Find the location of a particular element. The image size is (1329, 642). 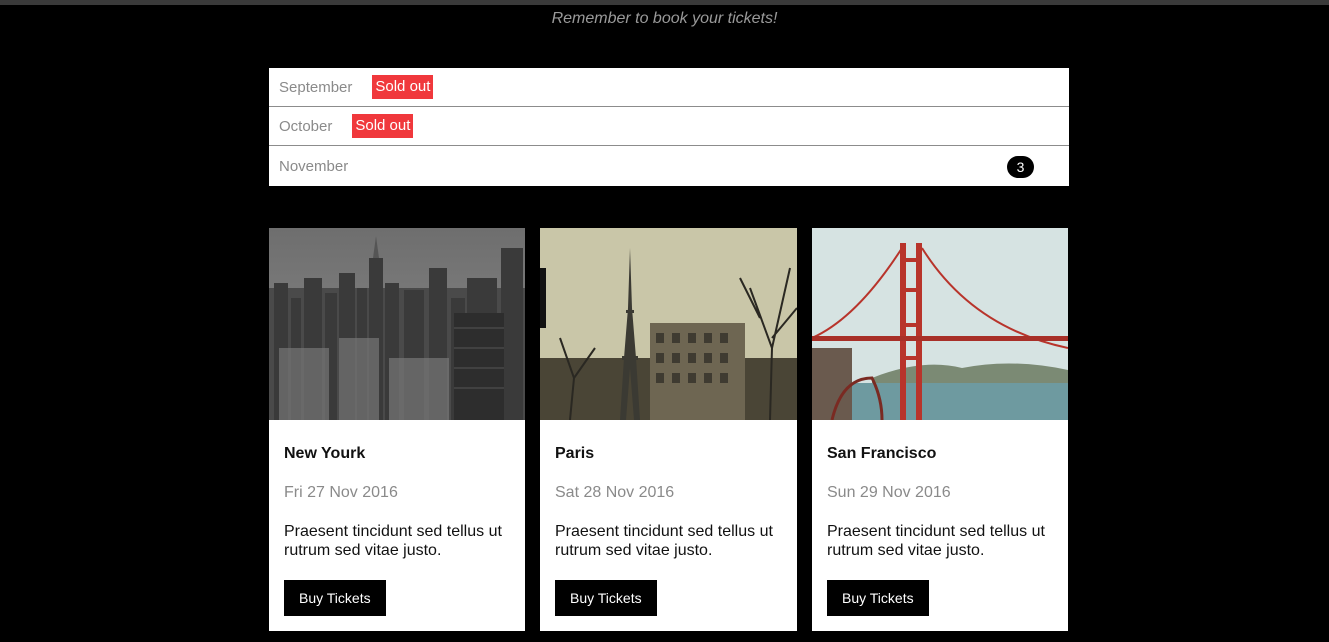

month-label: October is located at coordinates (306, 126).